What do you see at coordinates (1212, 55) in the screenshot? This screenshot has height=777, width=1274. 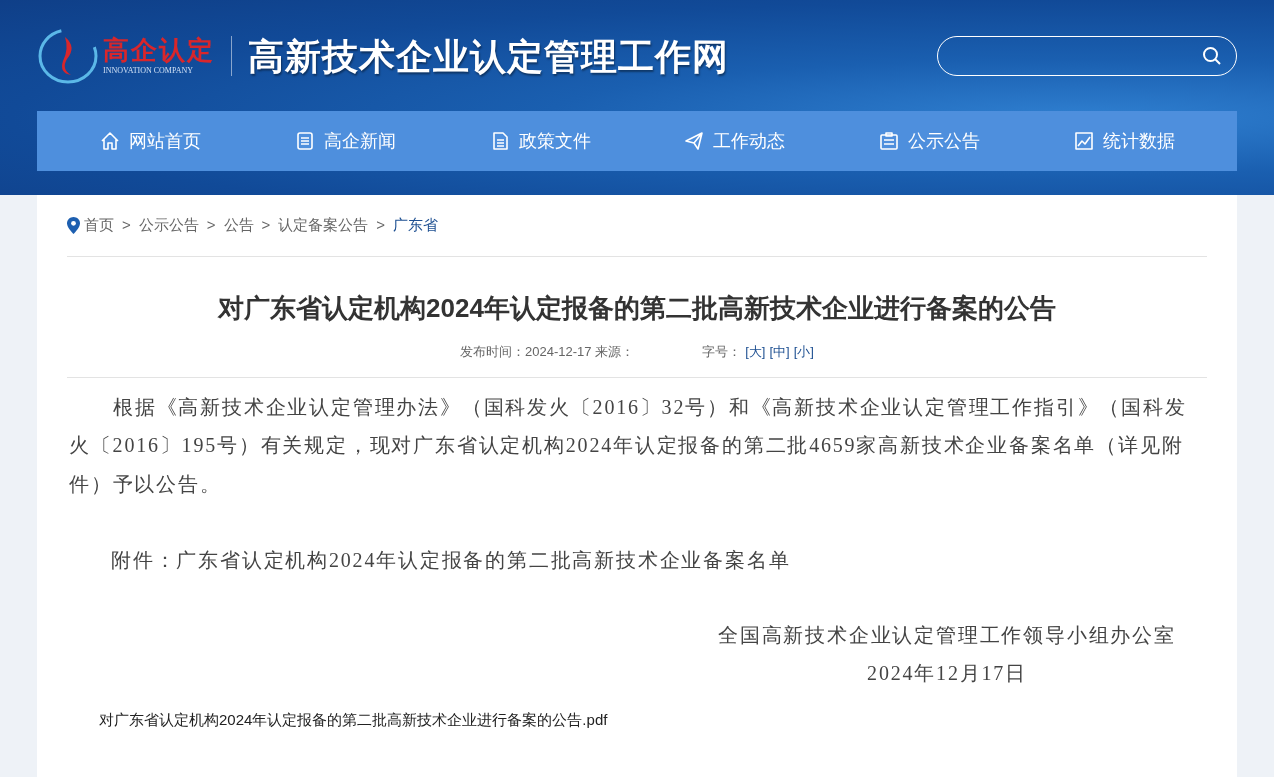 I see `search-icon` at bounding box center [1212, 55].